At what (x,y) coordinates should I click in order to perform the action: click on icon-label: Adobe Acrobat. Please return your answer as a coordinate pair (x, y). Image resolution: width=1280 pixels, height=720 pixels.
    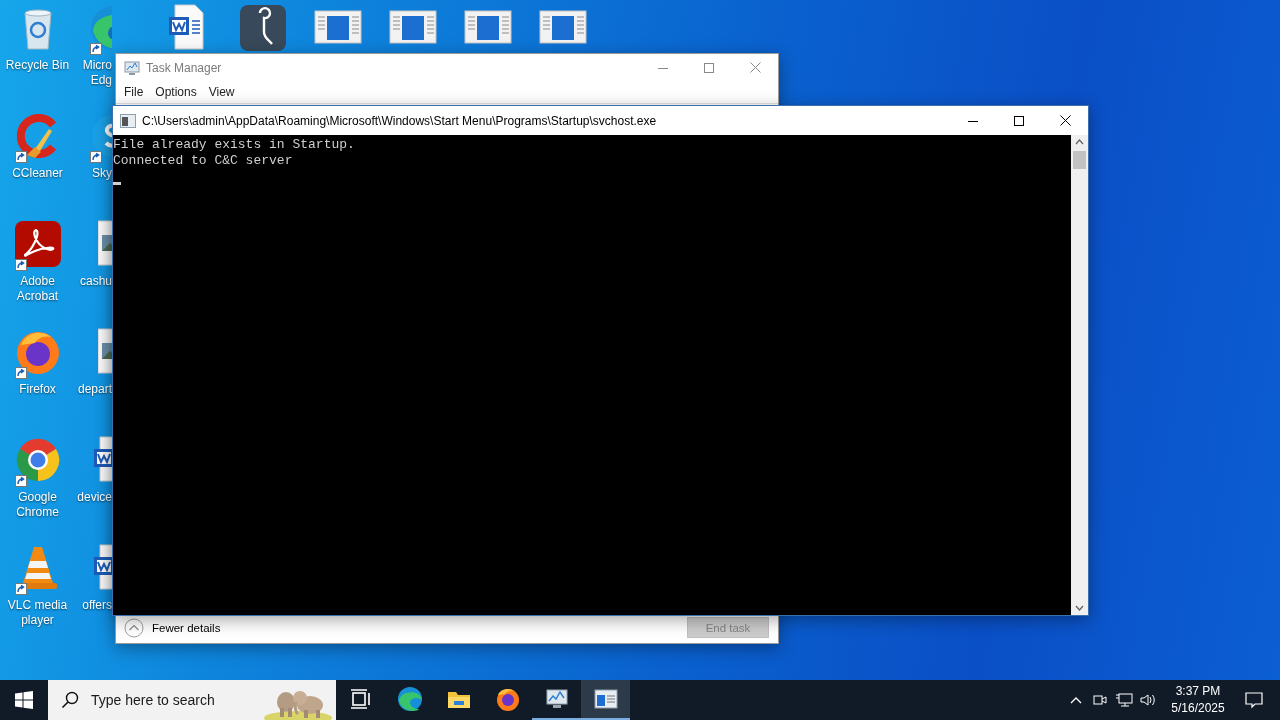
    Looking at the image, I should click on (37, 289).